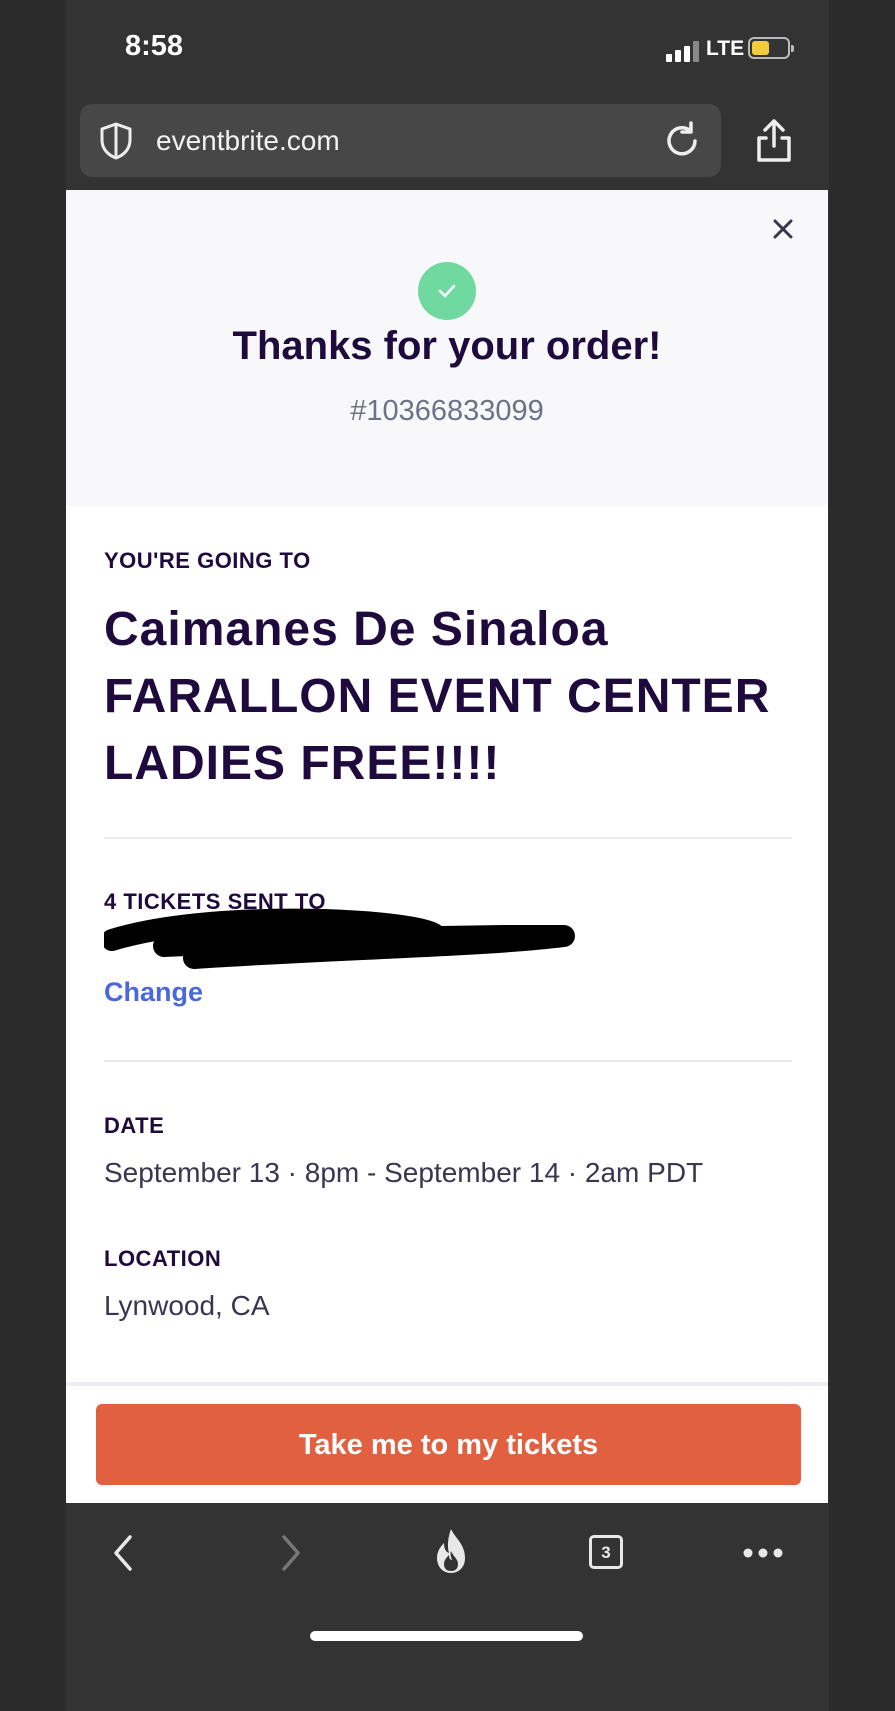  What do you see at coordinates (682, 141) in the screenshot?
I see `reload-icon` at bounding box center [682, 141].